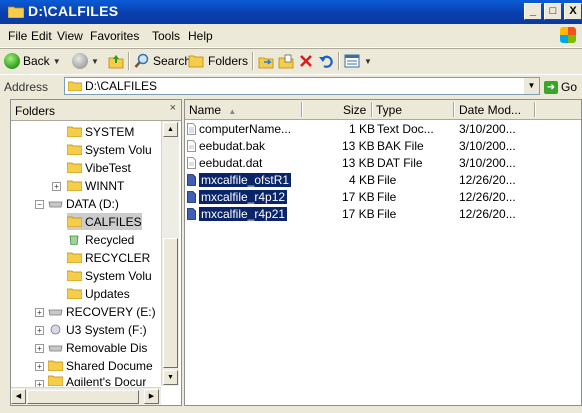 The image size is (582, 413). I want to click on tree-item-label: DATA (D:), so click(92, 203).